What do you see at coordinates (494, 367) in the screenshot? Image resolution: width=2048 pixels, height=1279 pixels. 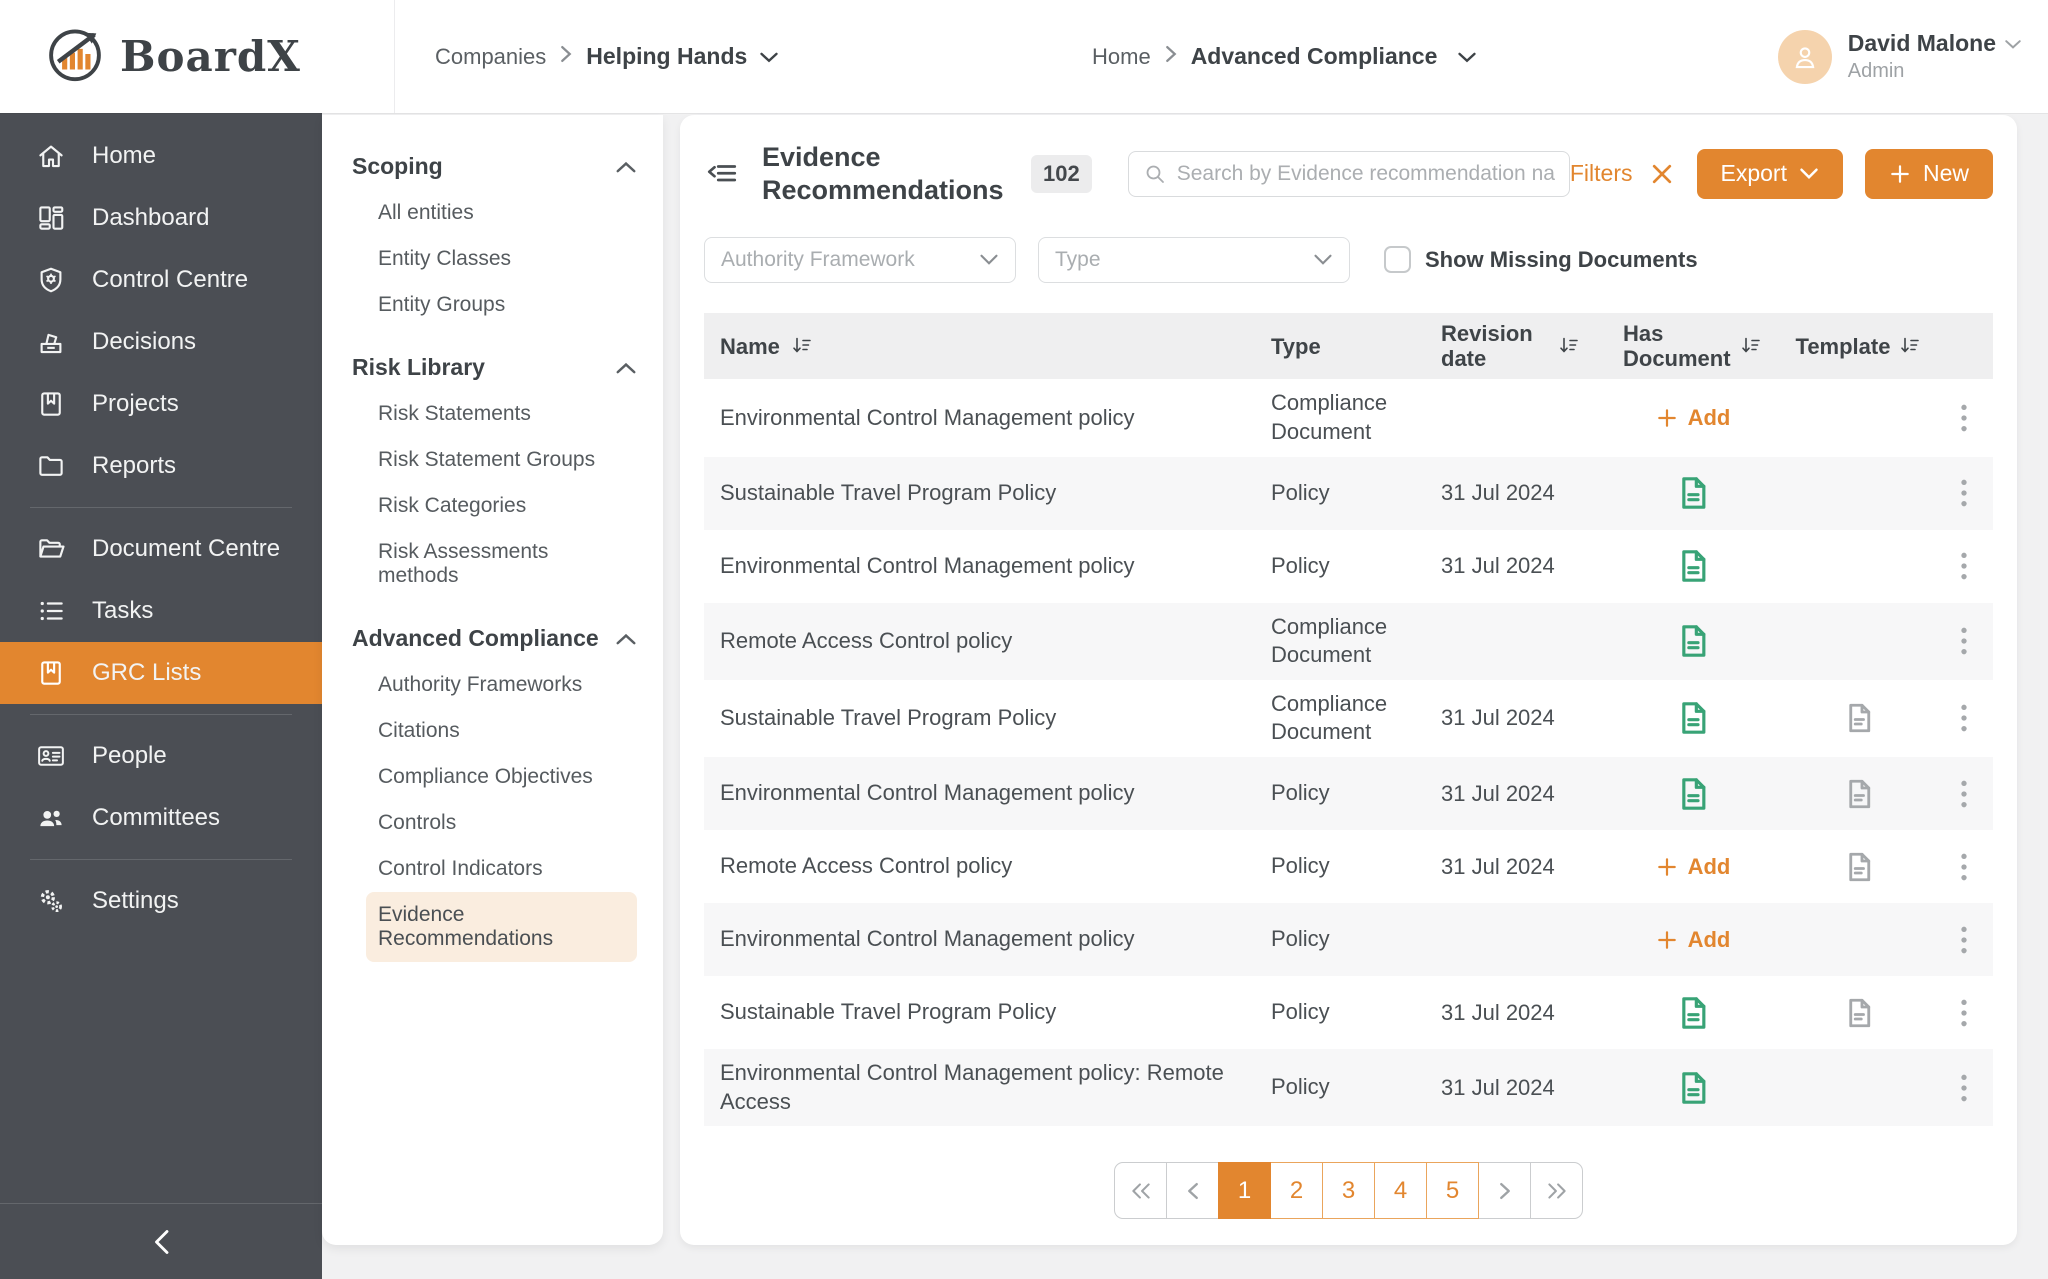 I see `subnav-header-risk-library: Risk Library` at bounding box center [494, 367].